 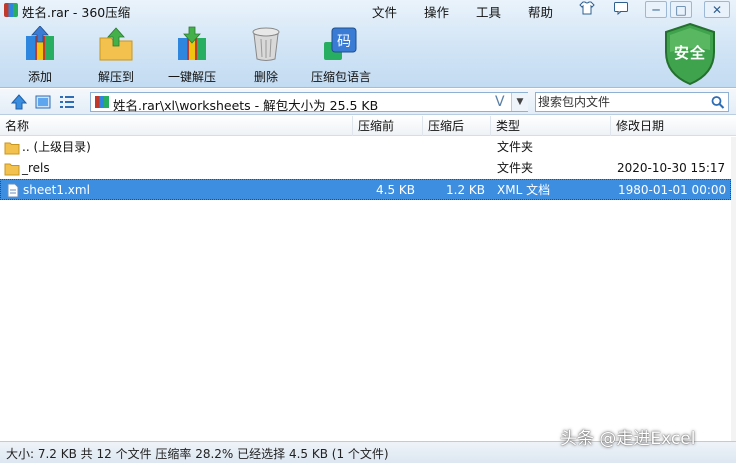 What do you see at coordinates (266, 44) in the screenshot?
I see `trash-icon` at bounding box center [266, 44].